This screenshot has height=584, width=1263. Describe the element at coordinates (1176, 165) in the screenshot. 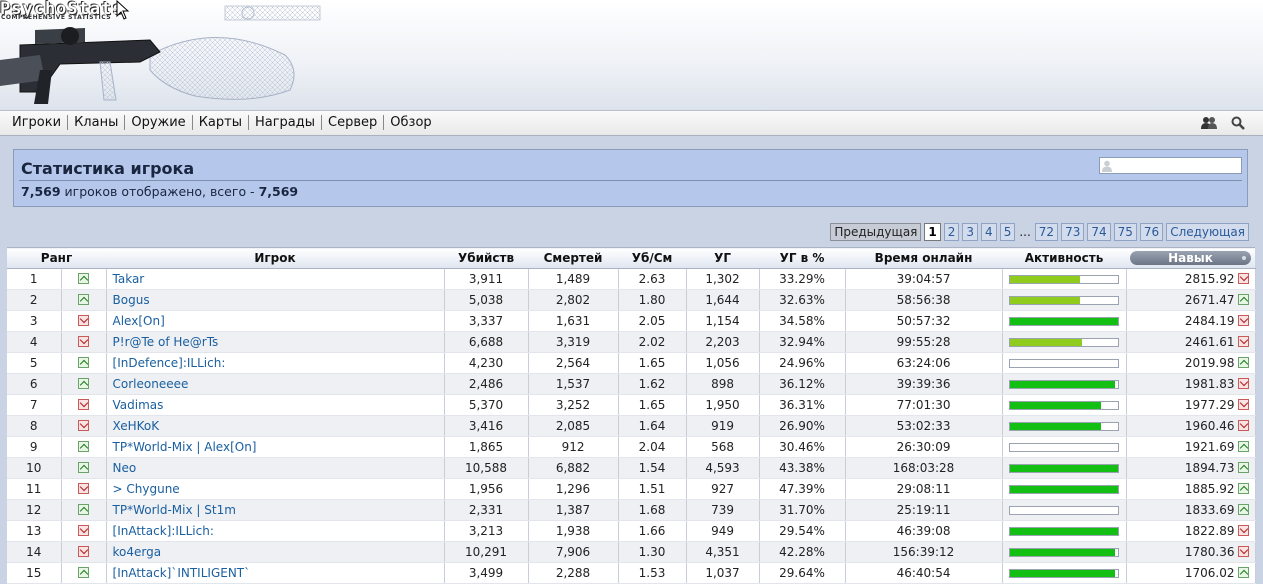

I see `player-search-input` at that location.